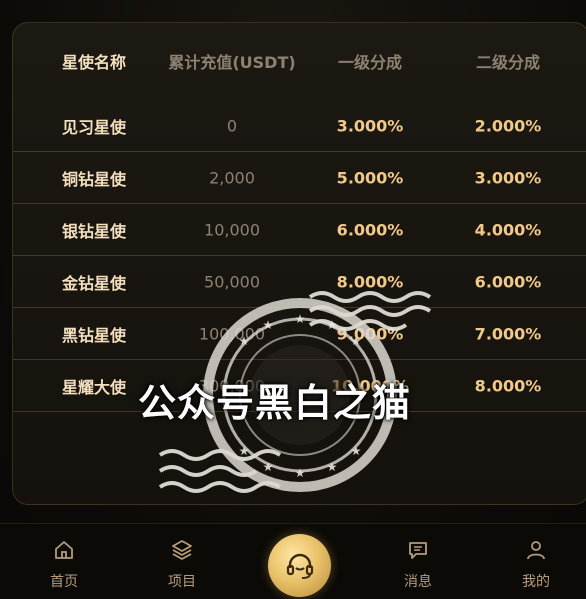  What do you see at coordinates (232, 281) in the screenshot?
I see `recharge-amount: 50,000` at bounding box center [232, 281].